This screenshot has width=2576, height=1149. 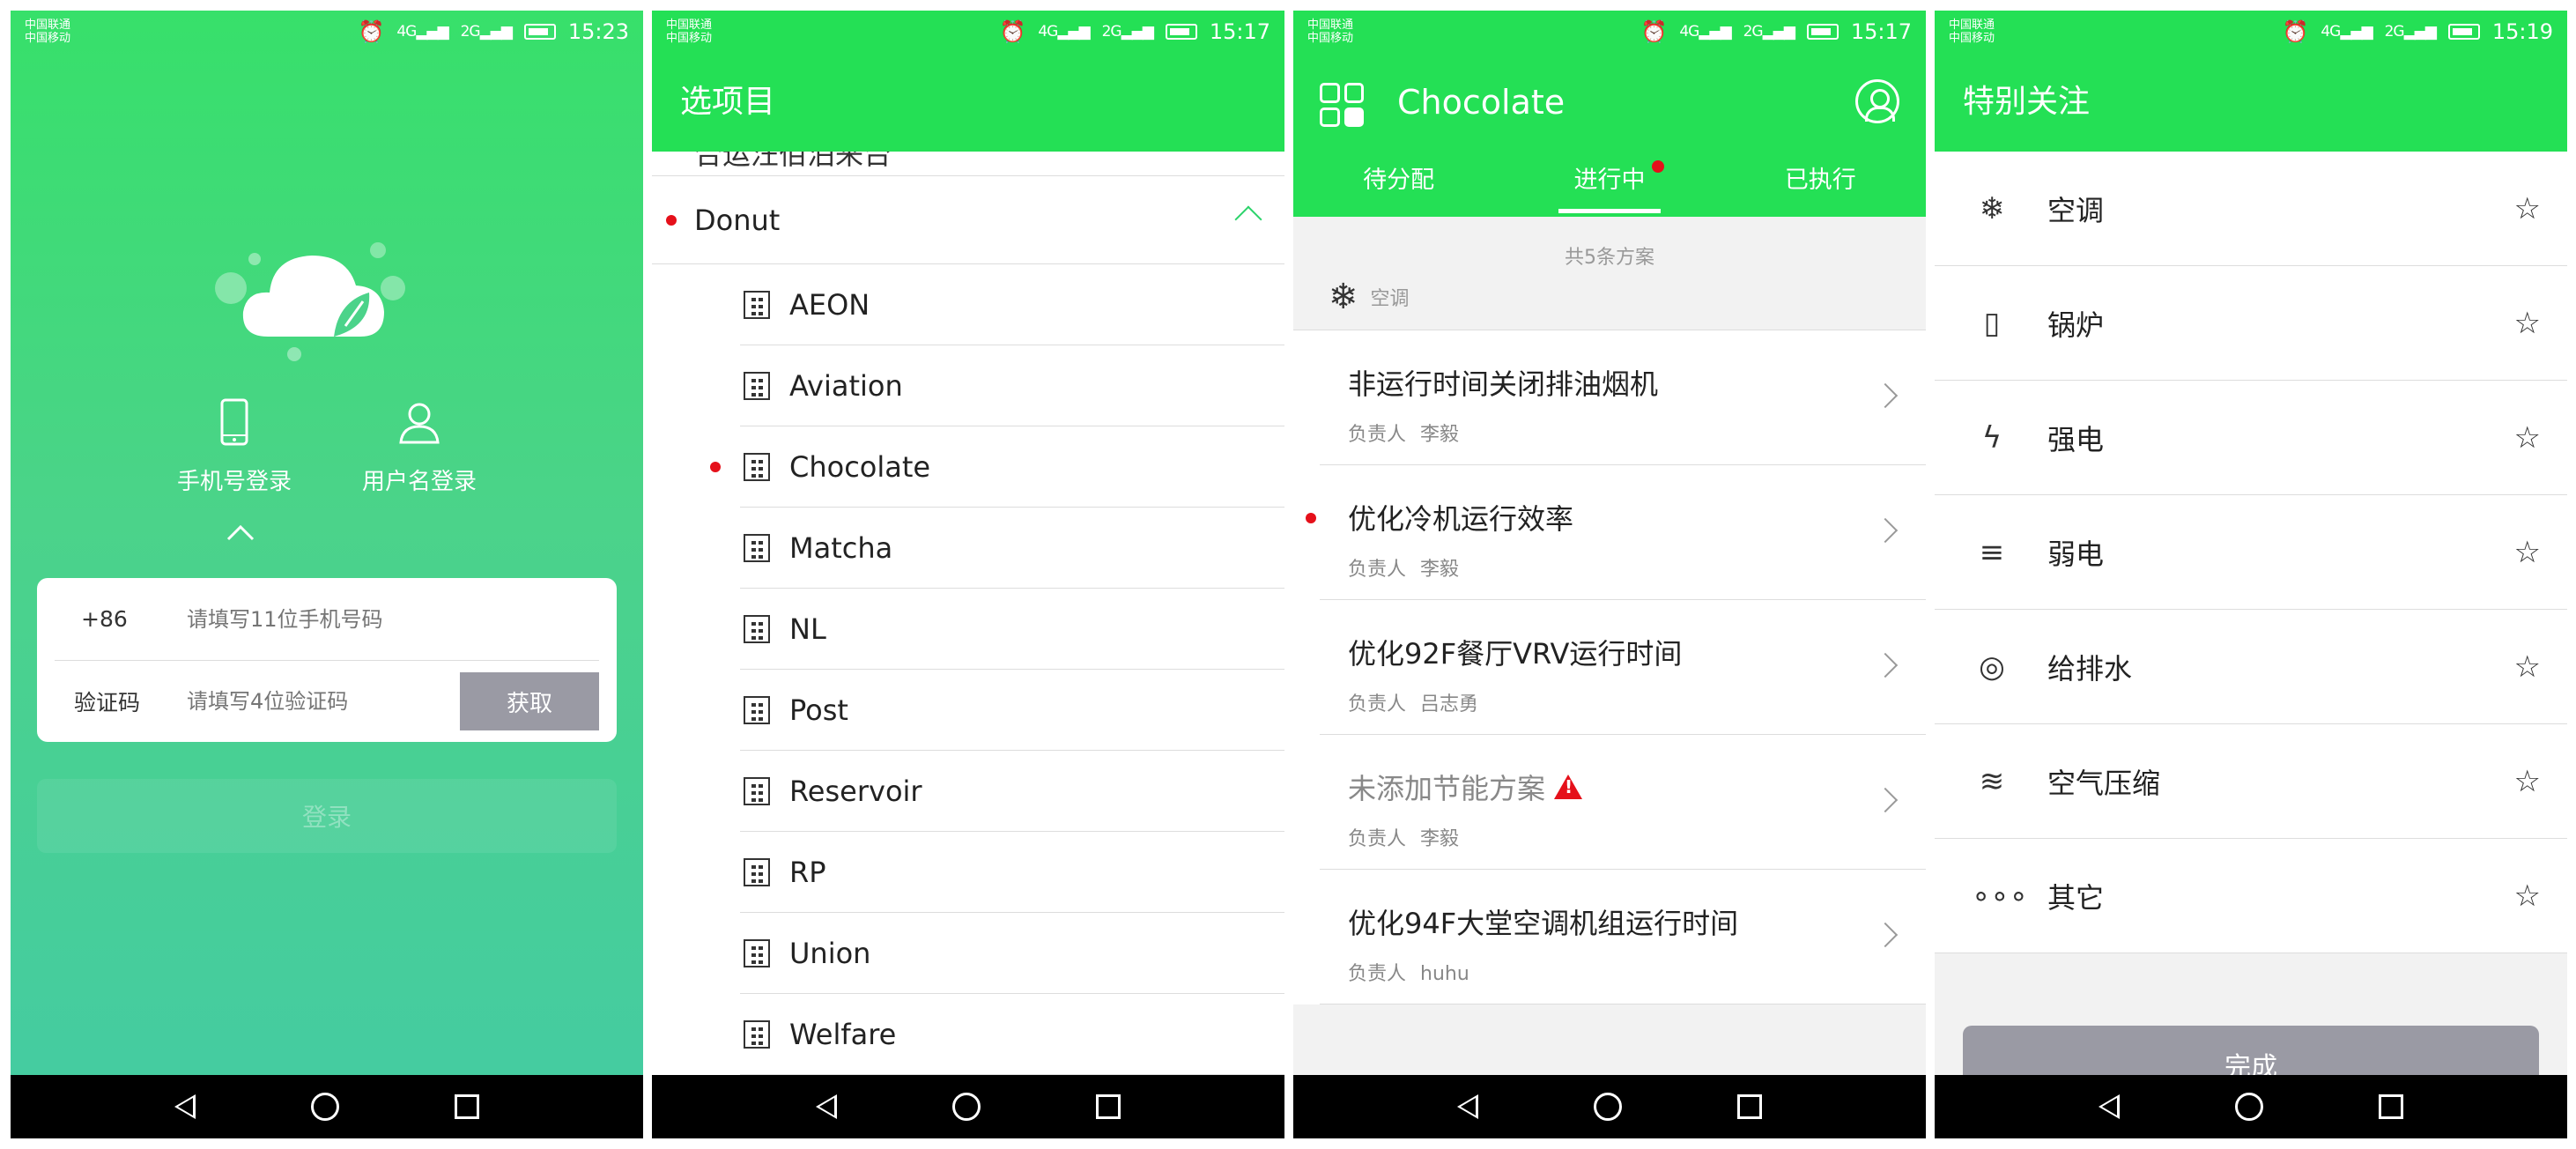 I want to click on page-title: Chocolate, so click(x=1481, y=102).